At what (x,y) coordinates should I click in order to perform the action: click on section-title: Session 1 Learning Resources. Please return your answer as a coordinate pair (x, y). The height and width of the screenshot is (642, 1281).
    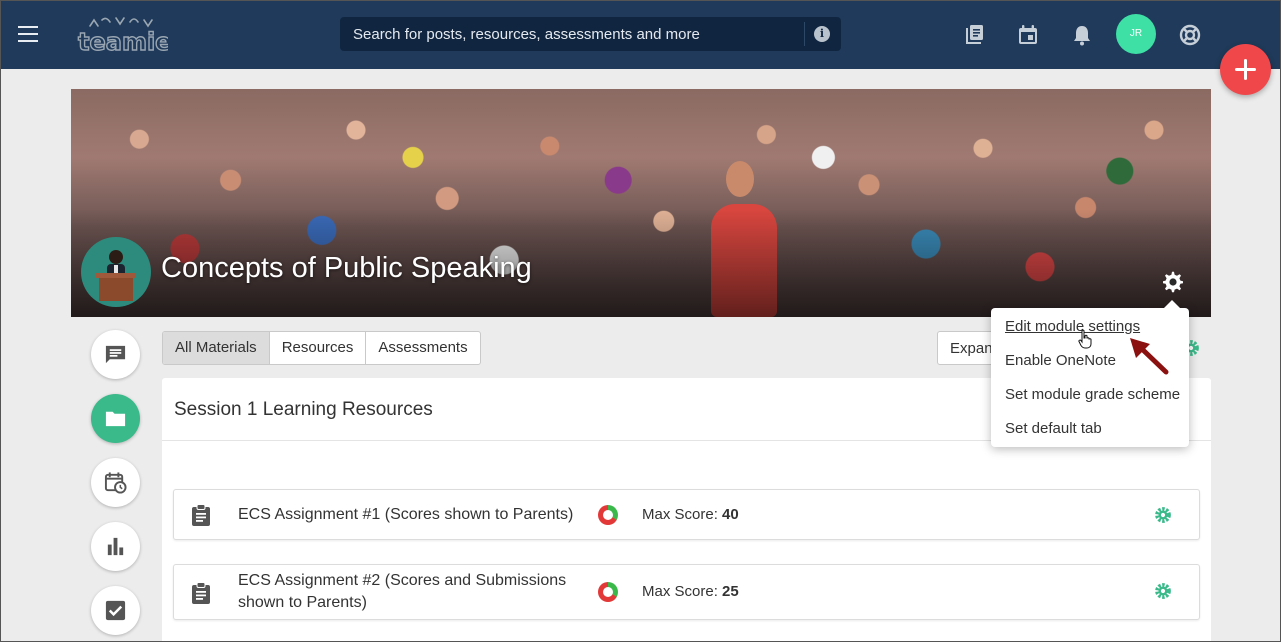
    Looking at the image, I should click on (303, 409).